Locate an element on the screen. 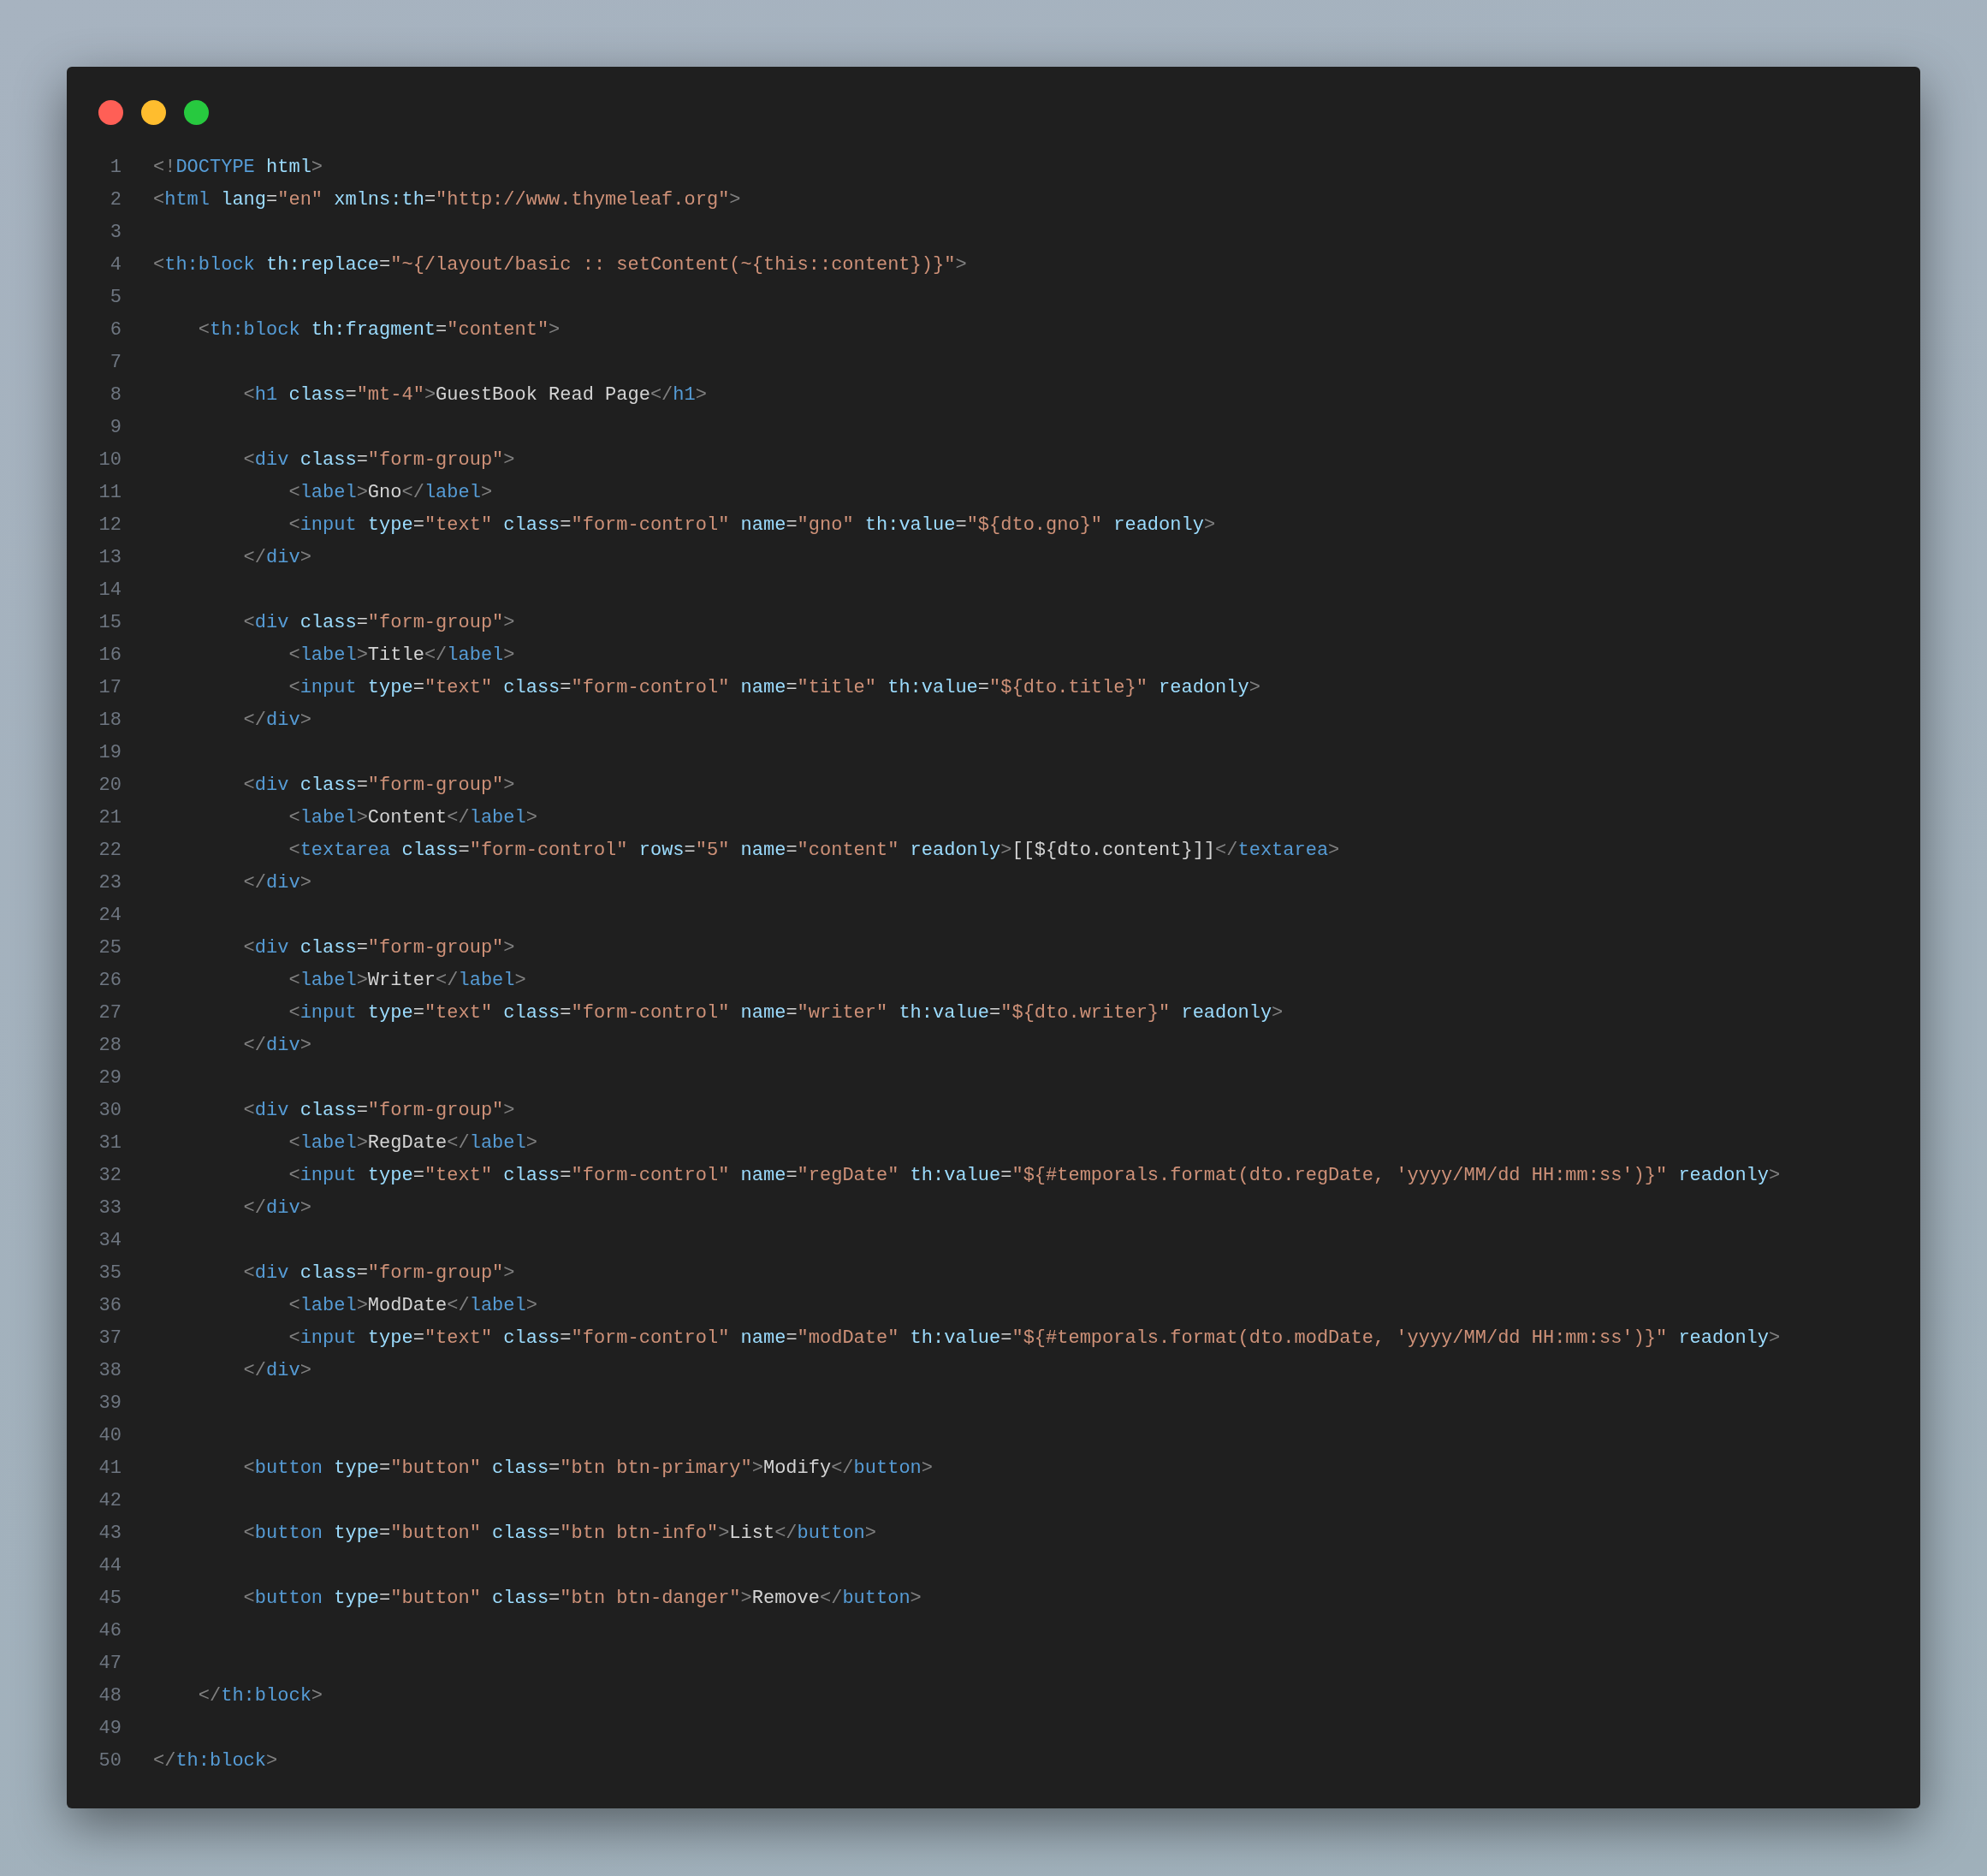 The height and width of the screenshot is (1876, 1987). code-line: <input type="text" class="form-control" name="modDate" th:value="${#temporals.format(dto.modDate, 'yyyy/MM/dd HH:mm:ss')}" readonly> is located at coordinates (1034, 1338).